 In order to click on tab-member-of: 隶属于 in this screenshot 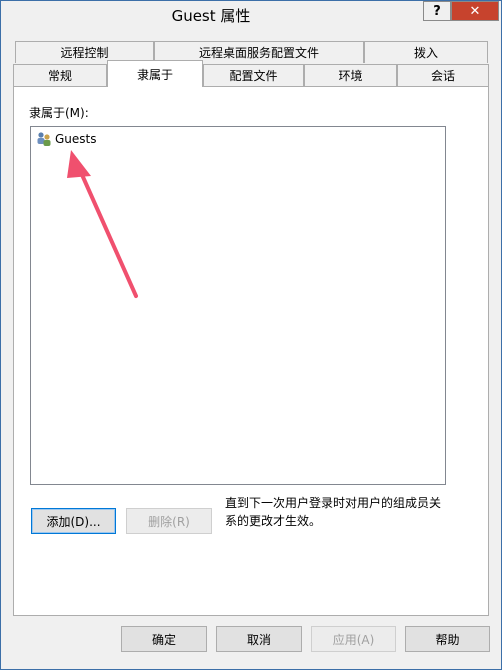, I will do `click(155, 73)`.